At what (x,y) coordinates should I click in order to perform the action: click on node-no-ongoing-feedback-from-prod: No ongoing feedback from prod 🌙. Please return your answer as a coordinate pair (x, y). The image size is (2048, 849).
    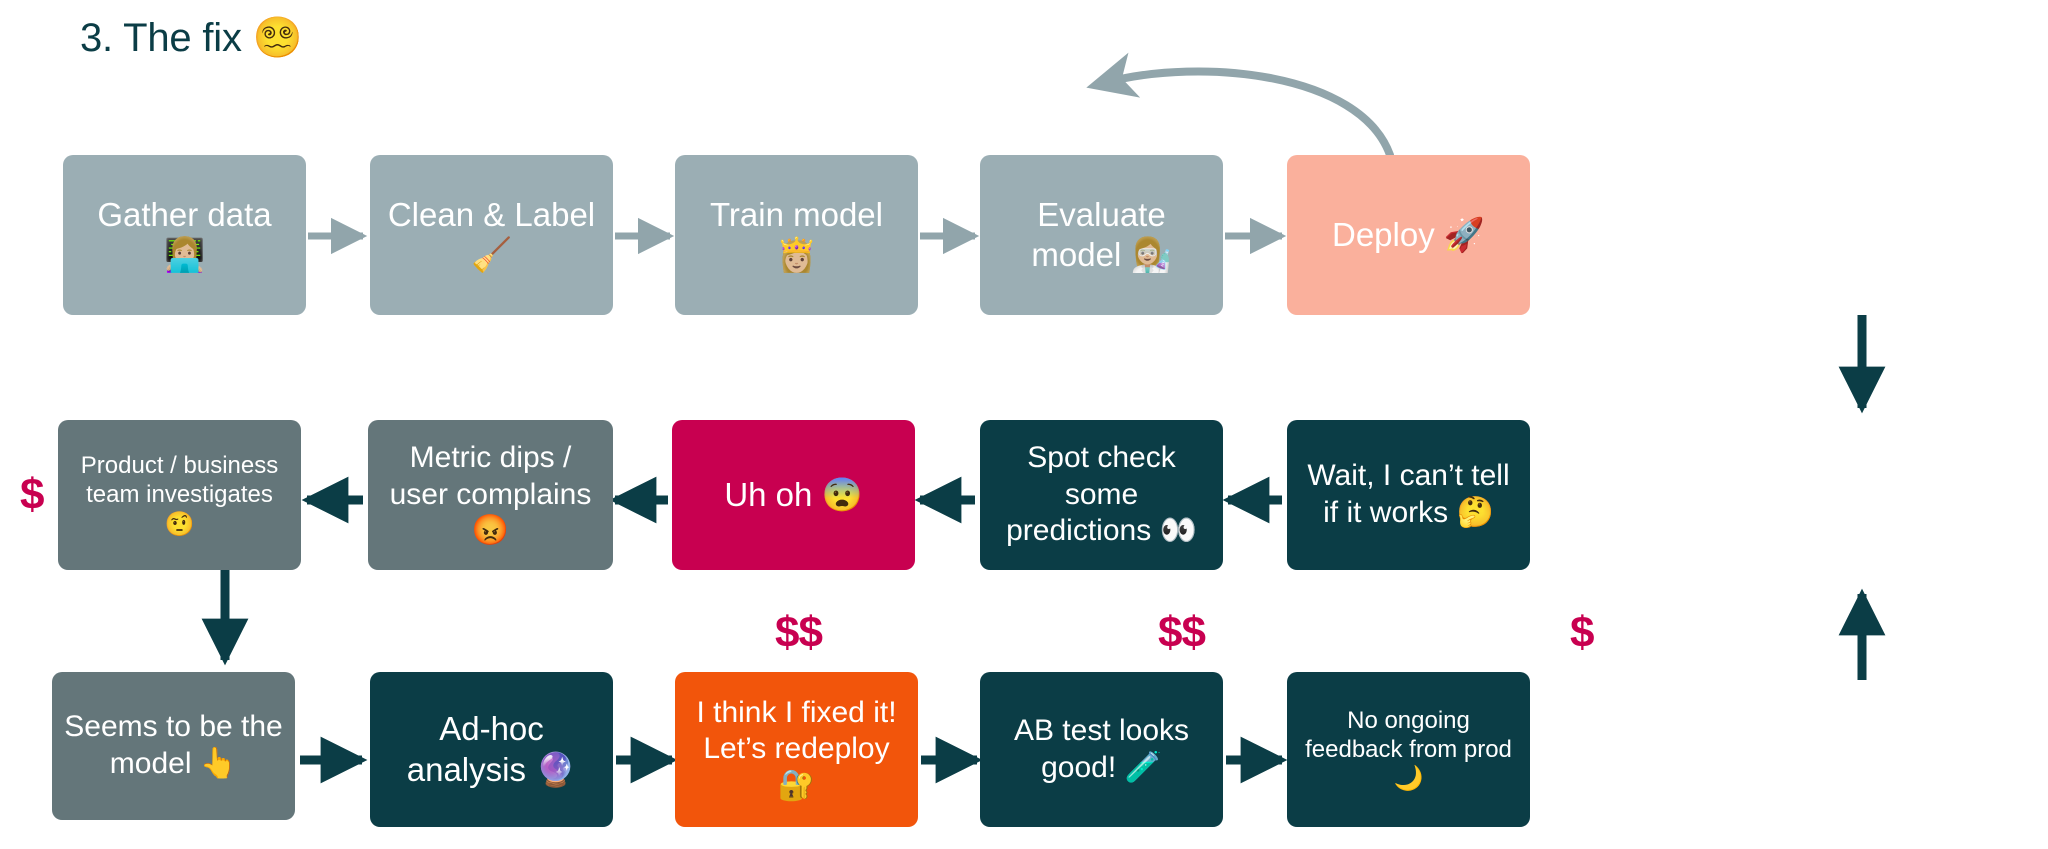
    Looking at the image, I should click on (1408, 749).